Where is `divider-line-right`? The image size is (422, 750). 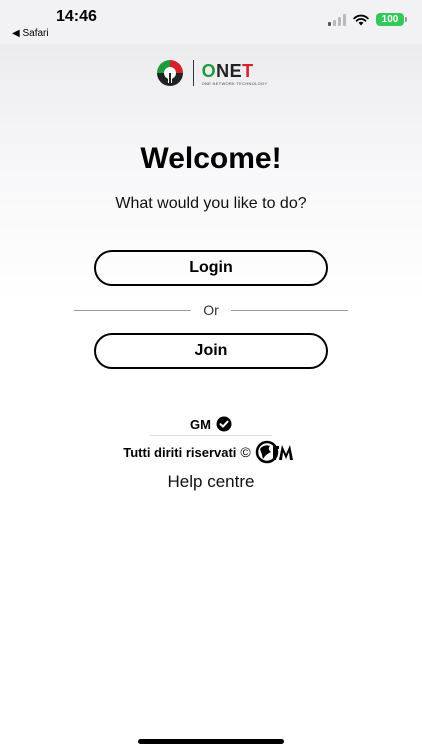 divider-line-right is located at coordinates (289, 310).